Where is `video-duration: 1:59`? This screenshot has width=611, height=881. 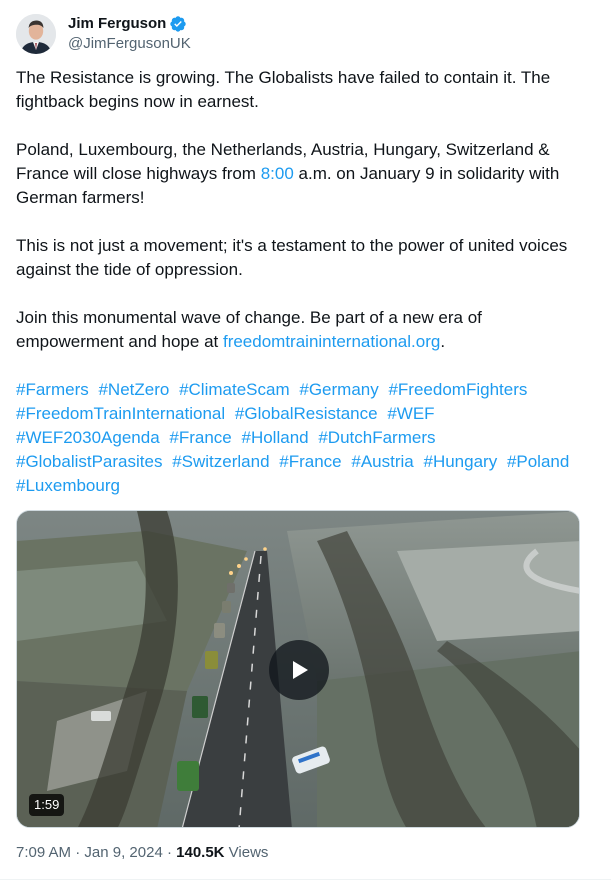 video-duration: 1:59 is located at coordinates (47, 805).